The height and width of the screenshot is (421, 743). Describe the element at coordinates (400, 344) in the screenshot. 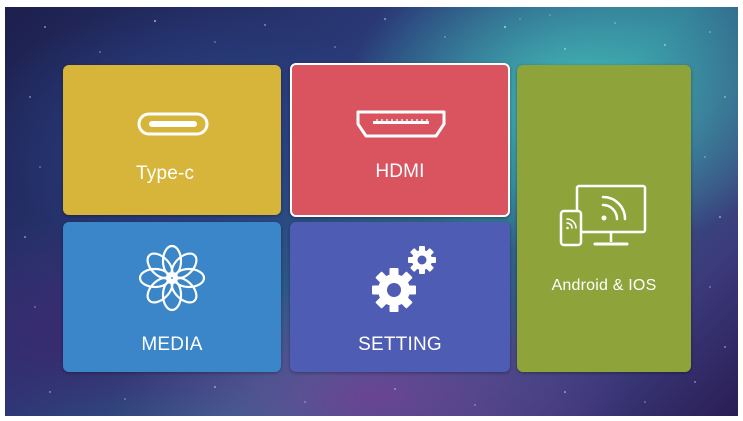

I see `tile-label: SETTING` at that location.